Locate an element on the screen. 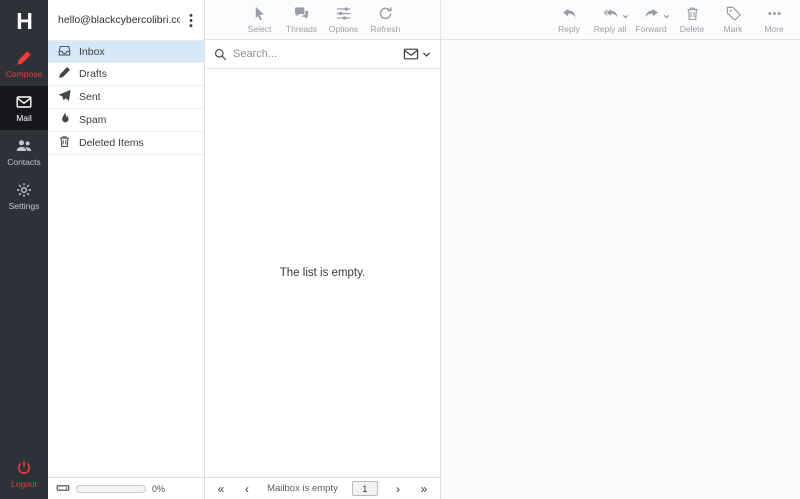 The width and height of the screenshot is (800, 499). folder-list: Inbox Drafts Sent Spam Deleted Items is located at coordinates (126, 97).